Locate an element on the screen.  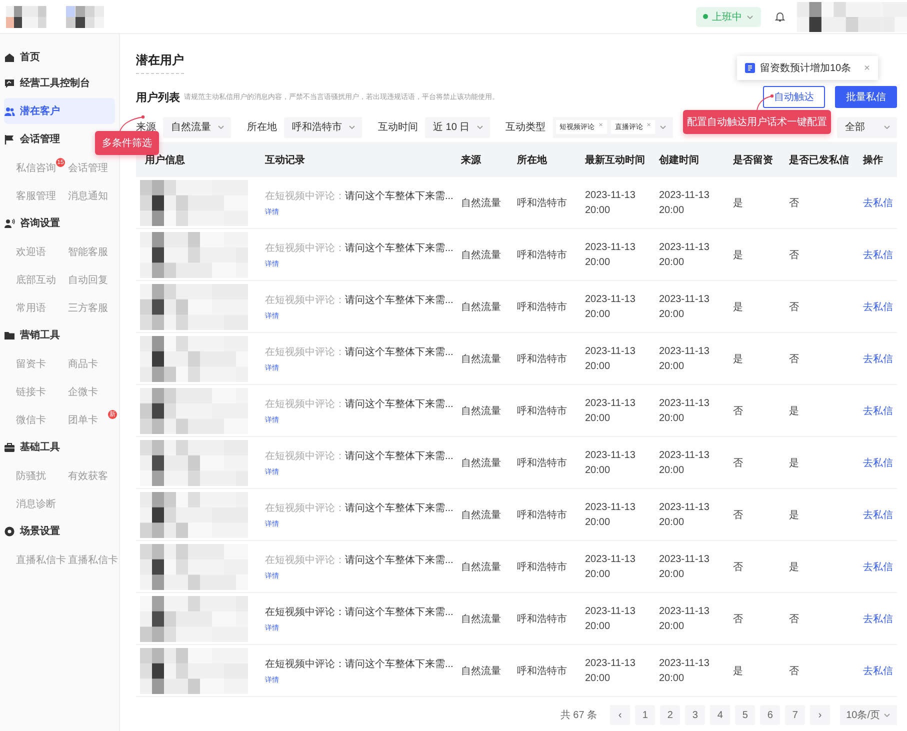
filter-label: 所在地 is located at coordinates (262, 127).